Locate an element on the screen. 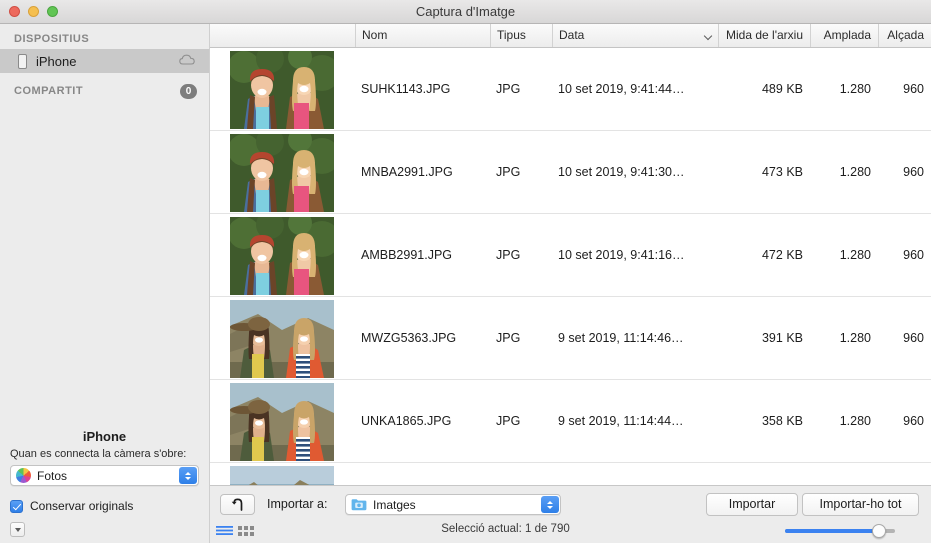  sidebar-section-shared-label: COMPARTIT is located at coordinates (49, 91).